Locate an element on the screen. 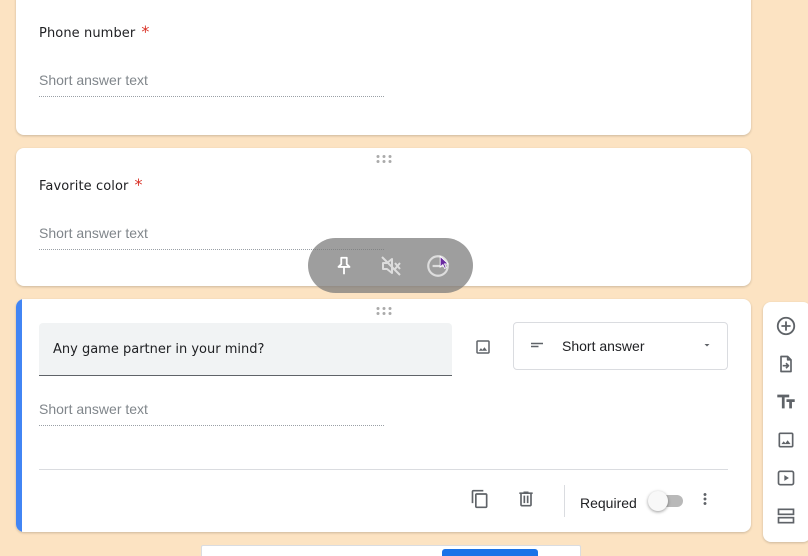 Image resolution: width=808 pixels, height=556 pixels. primary-button is located at coordinates (490, 552).